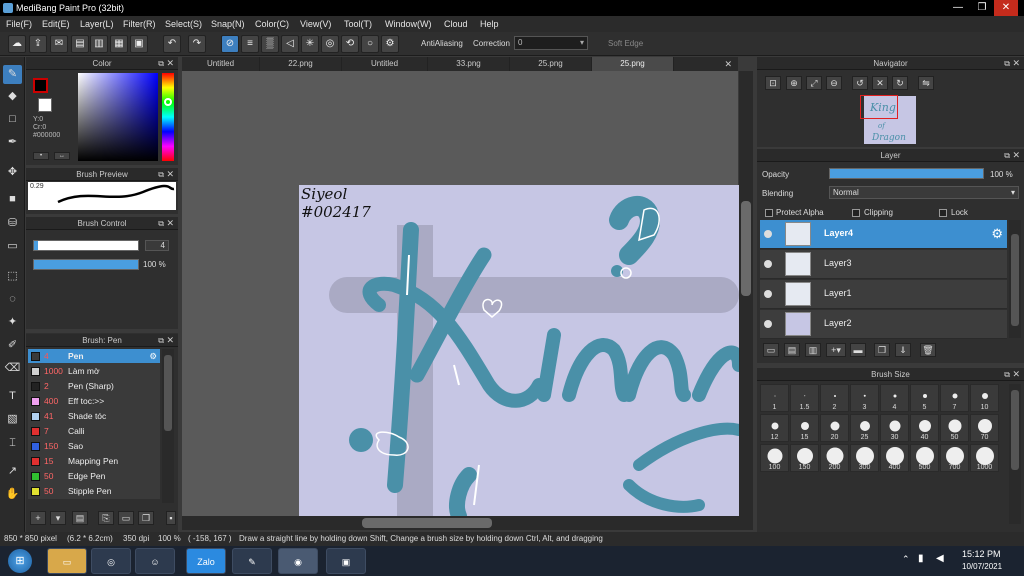 This screenshot has height=576, width=1024. Describe the element at coordinates (126, 518) in the screenshot. I see `folder-icon: ▭` at that location.